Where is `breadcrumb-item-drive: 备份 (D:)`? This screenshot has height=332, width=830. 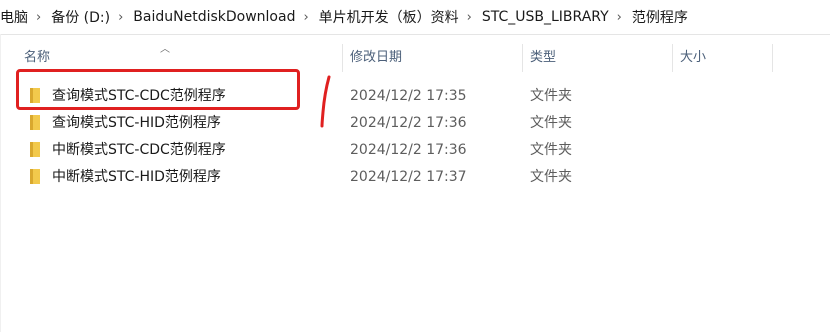 breadcrumb-item-drive: 备份 (D:) is located at coordinates (80, 17).